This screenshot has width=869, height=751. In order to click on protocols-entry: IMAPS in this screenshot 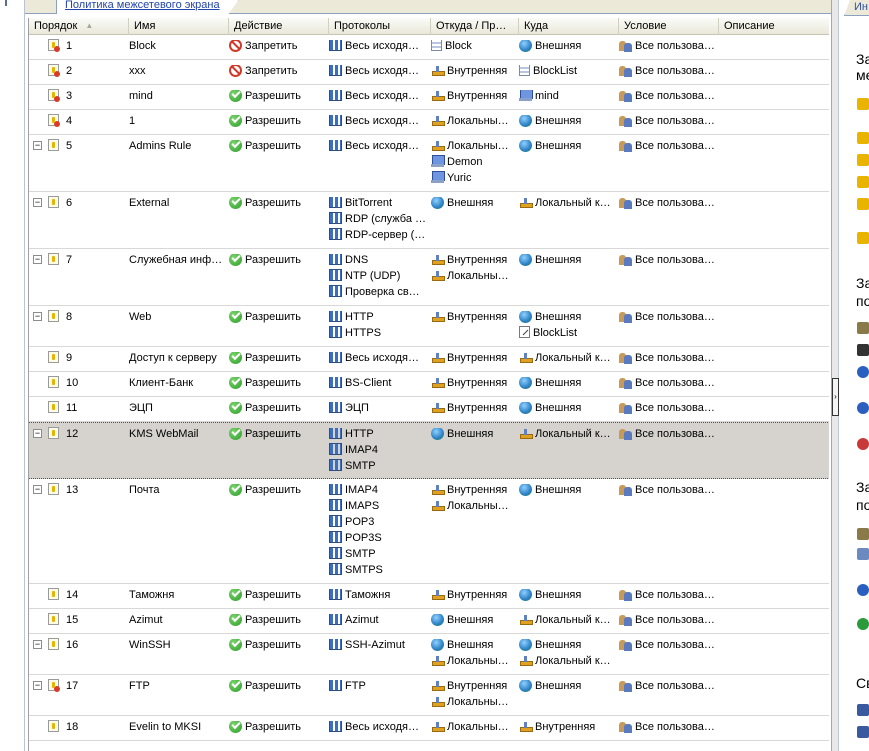, I will do `click(378, 507)`.